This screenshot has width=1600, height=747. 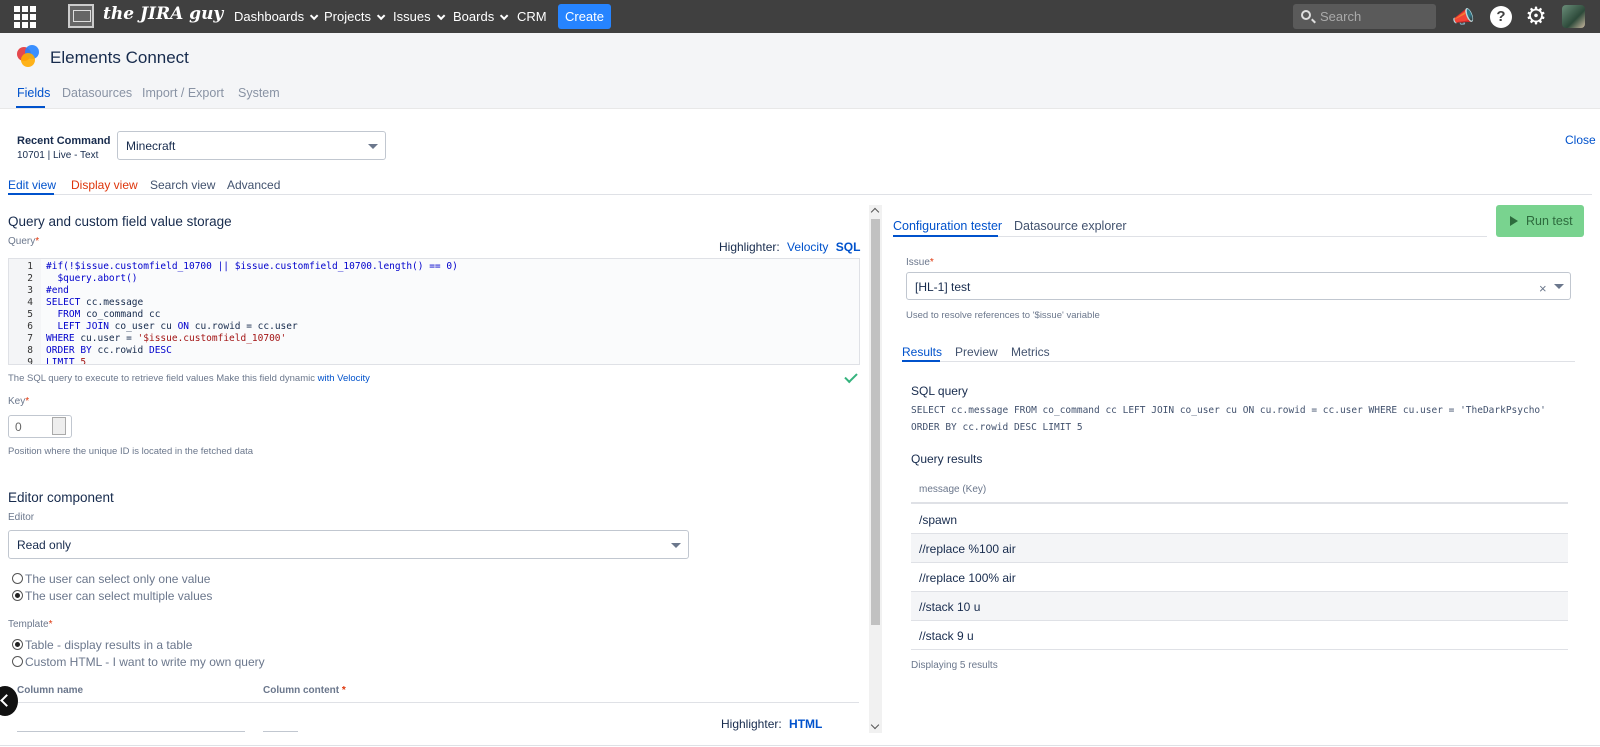 I want to click on nav-dashboards: Dashboards, so click(x=276, y=16).